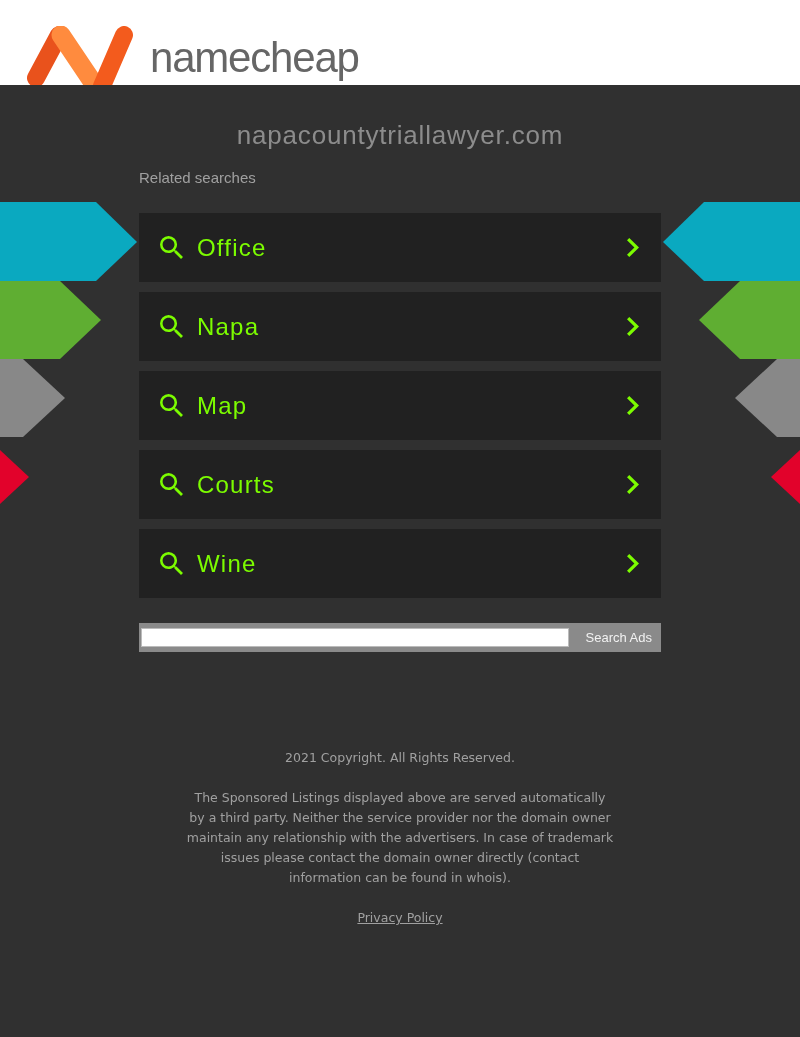  Describe the element at coordinates (400, 917) in the screenshot. I see `privacy-policy-link: Privacy Policy` at that location.